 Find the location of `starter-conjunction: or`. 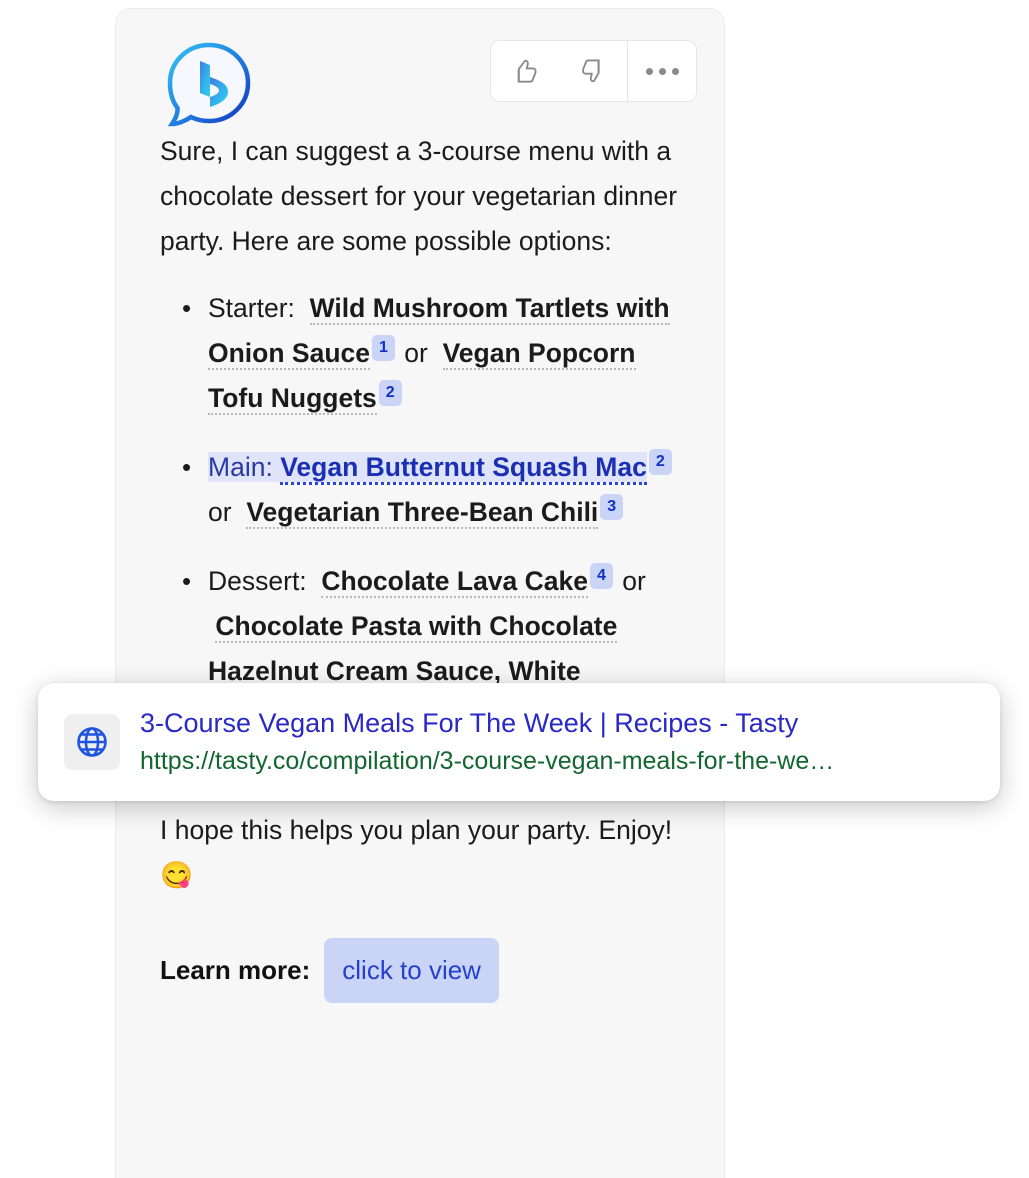

starter-conjunction: or is located at coordinates (416, 353).